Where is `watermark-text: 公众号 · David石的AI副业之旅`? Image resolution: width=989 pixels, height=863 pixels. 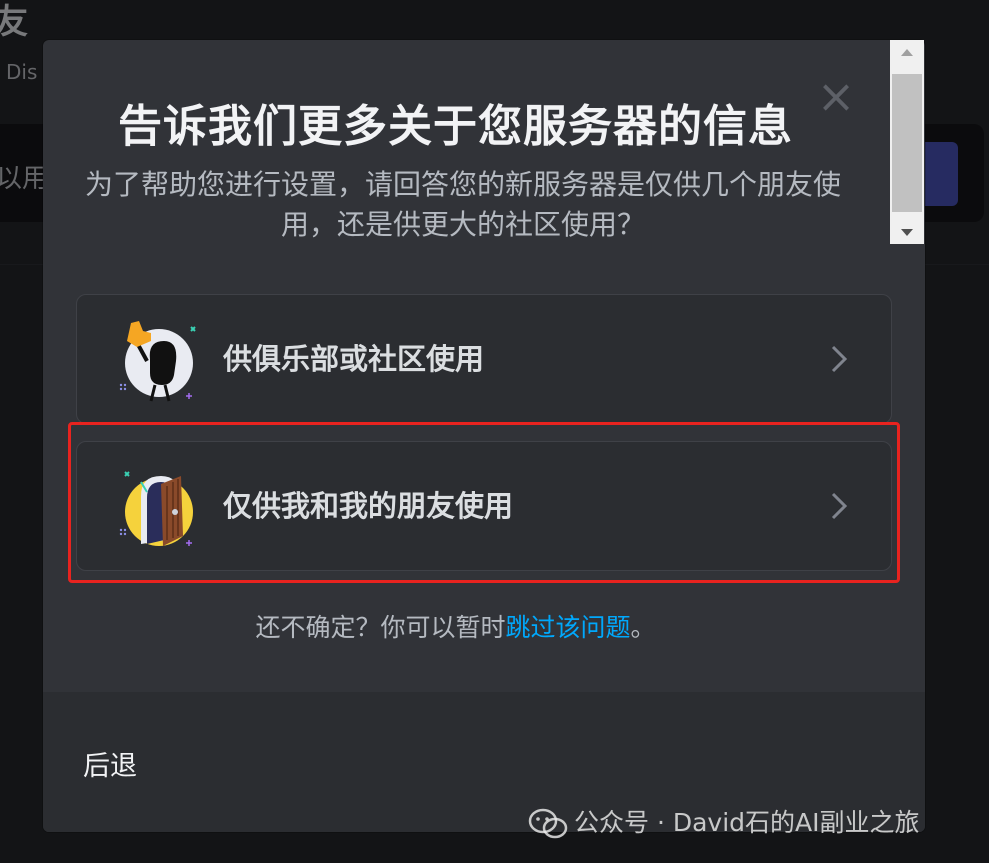 watermark-text: 公众号 · David石的AI副业之旅 is located at coordinates (747, 822).